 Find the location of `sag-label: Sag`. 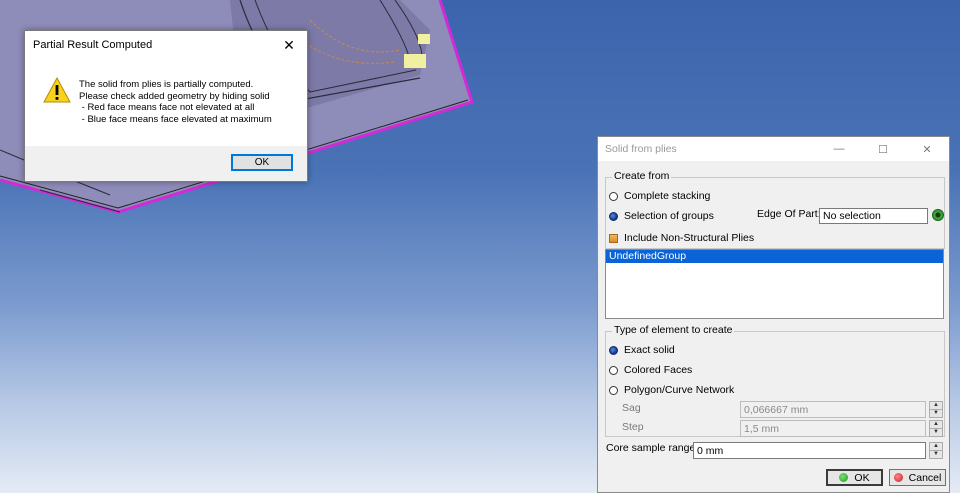

sag-label: Sag is located at coordinates (631, 408).